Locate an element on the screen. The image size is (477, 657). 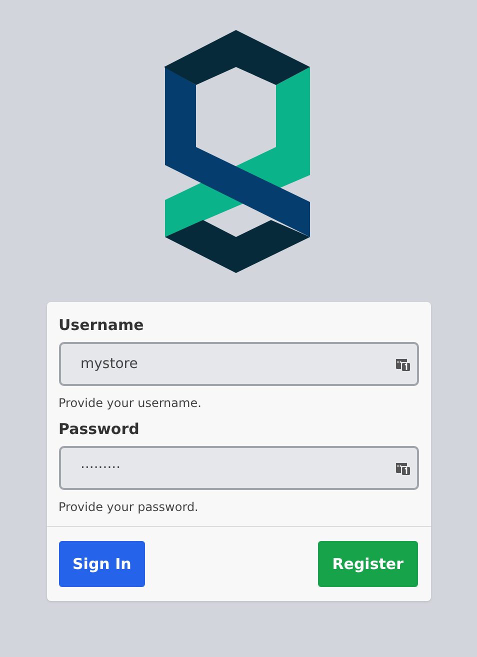
field-label: Username is located at coordinates (101, 325).